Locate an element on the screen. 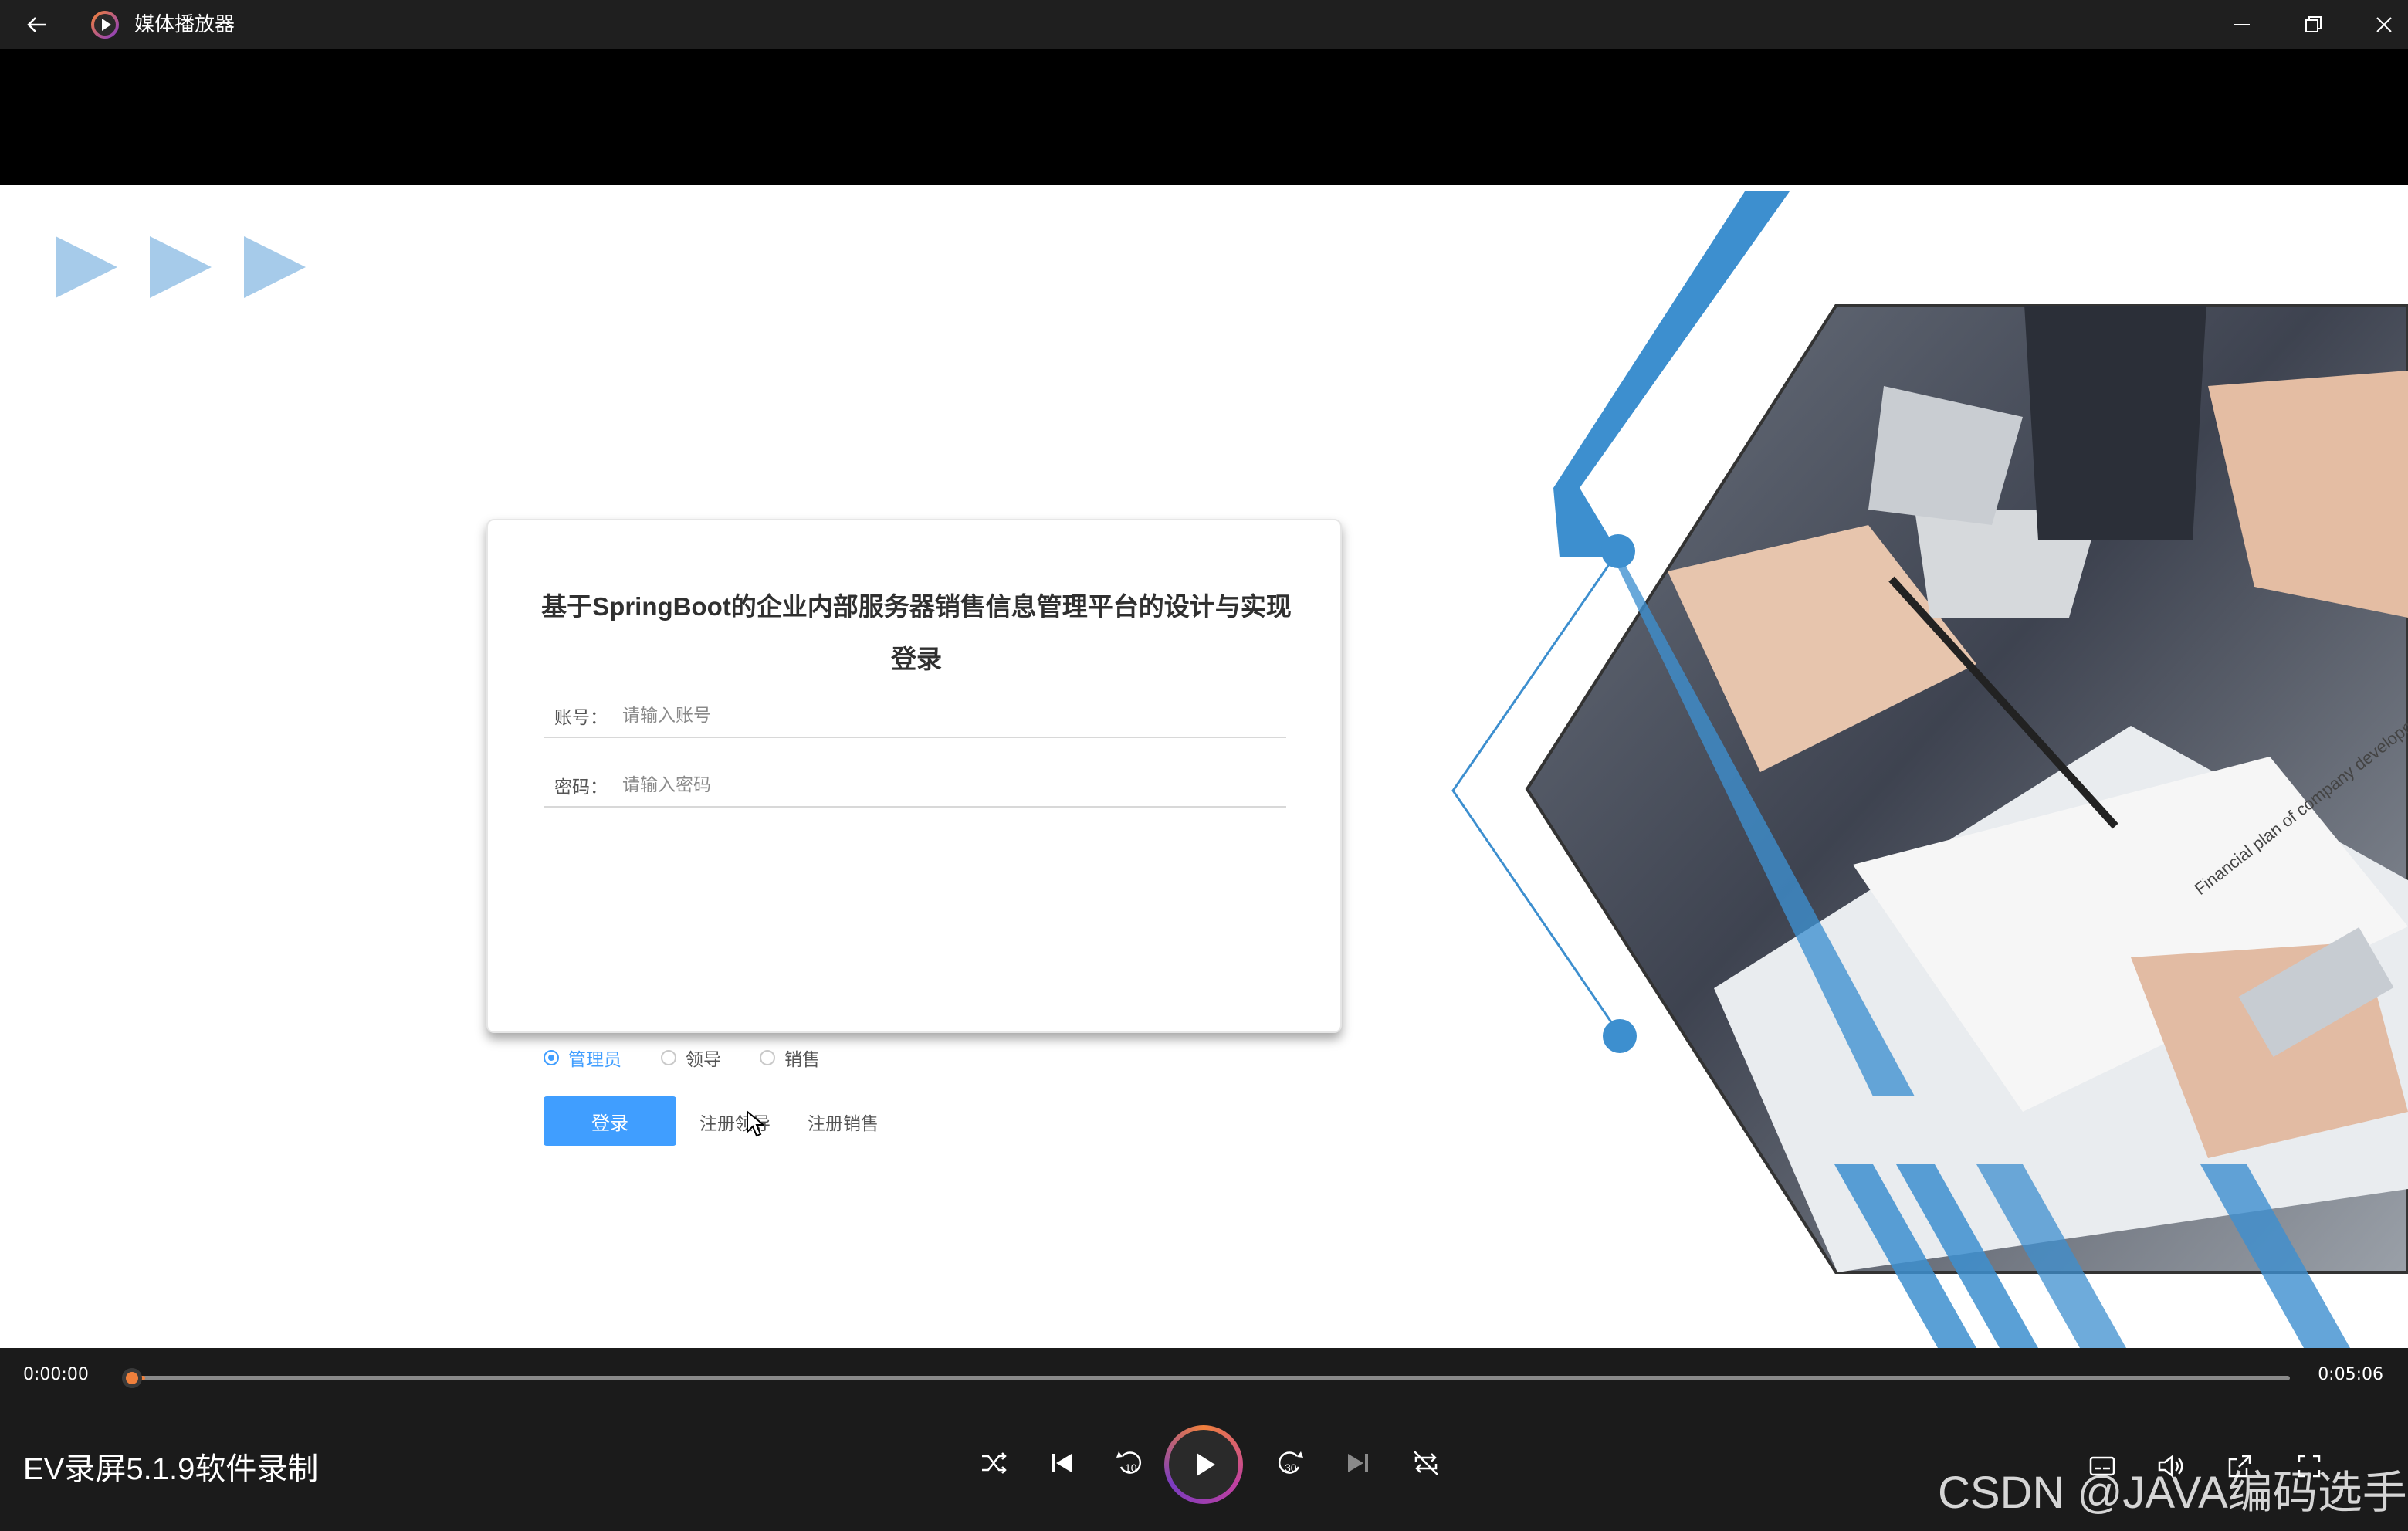  title-bar: 媒体播放器 is located at coordinates (1204, 24).